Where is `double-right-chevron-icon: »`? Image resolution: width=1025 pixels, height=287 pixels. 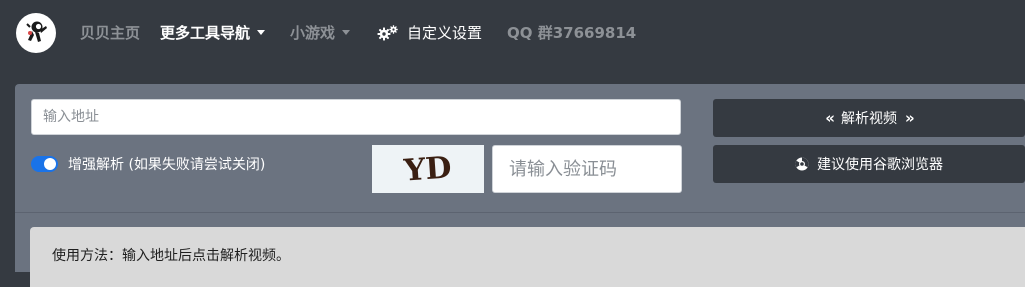
double-right-chevron-icon: » is located at coordinates (910, 118).